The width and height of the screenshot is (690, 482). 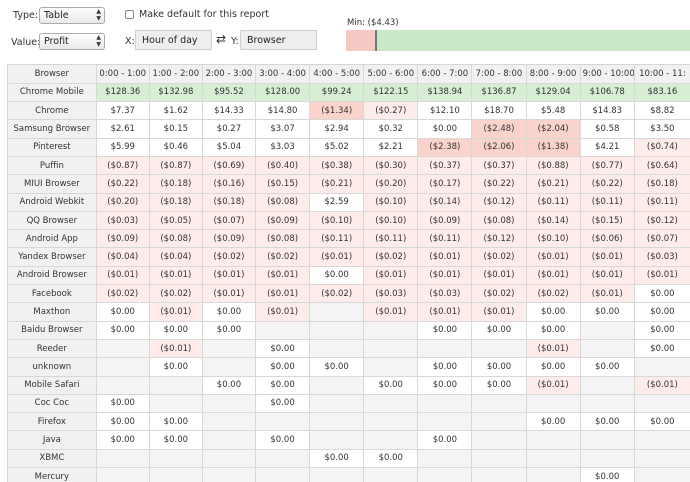 I want to click on table-cell: $5.04, so click(x=229, y=147).